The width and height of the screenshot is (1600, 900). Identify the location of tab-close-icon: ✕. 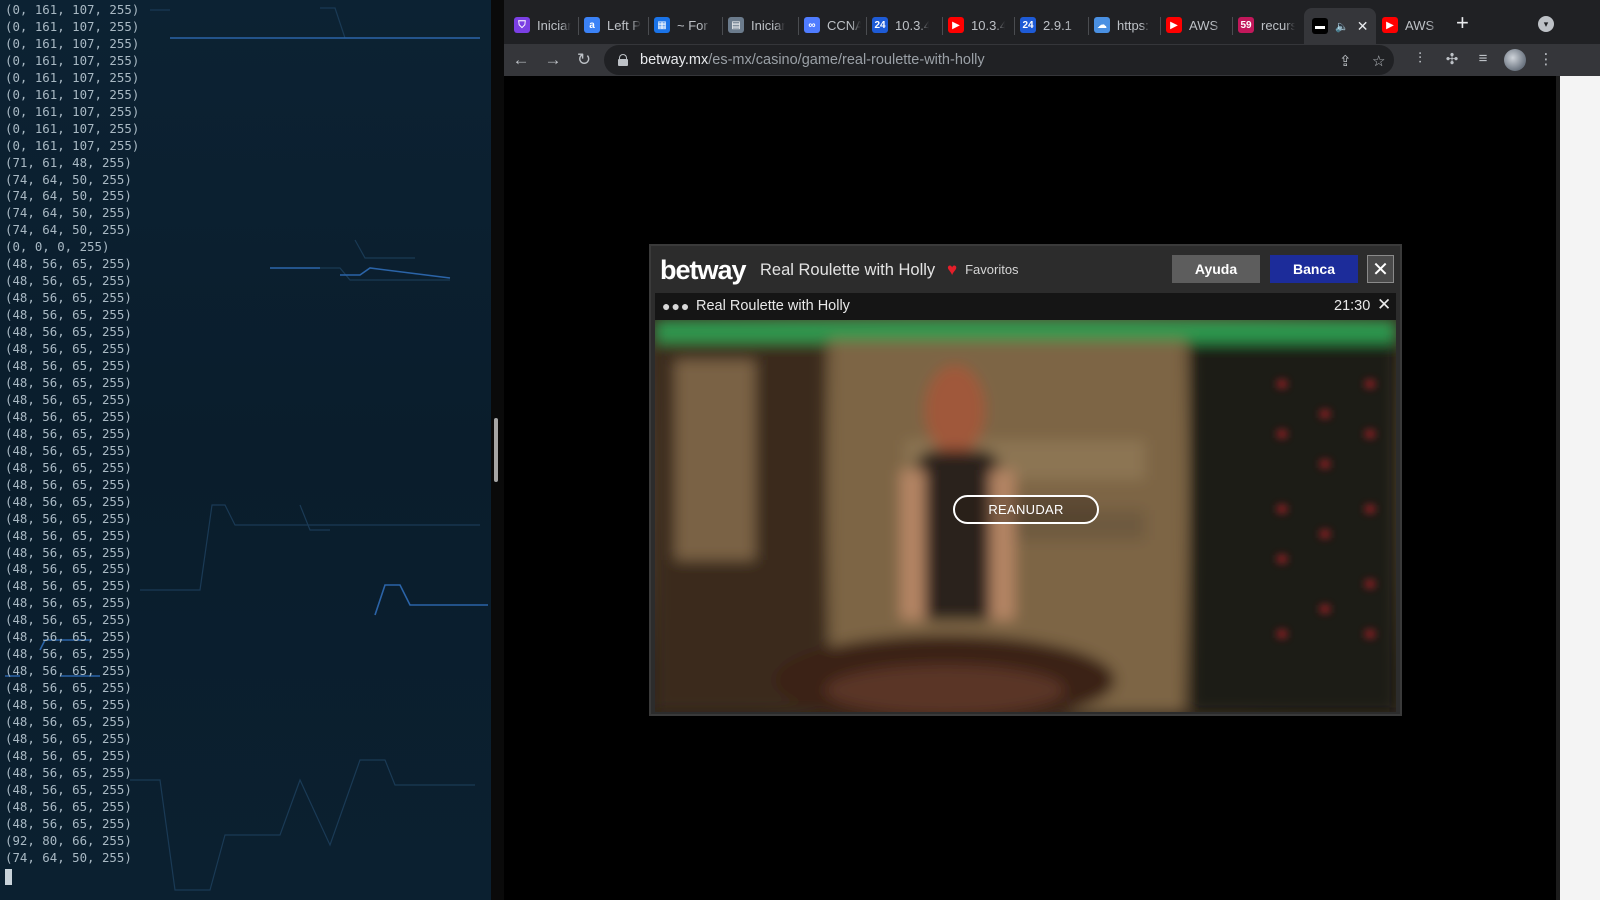
(1363, 26).